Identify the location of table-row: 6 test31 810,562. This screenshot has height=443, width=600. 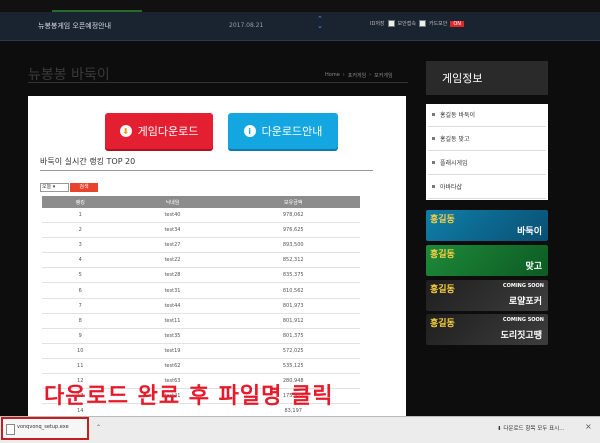
(201, 291).